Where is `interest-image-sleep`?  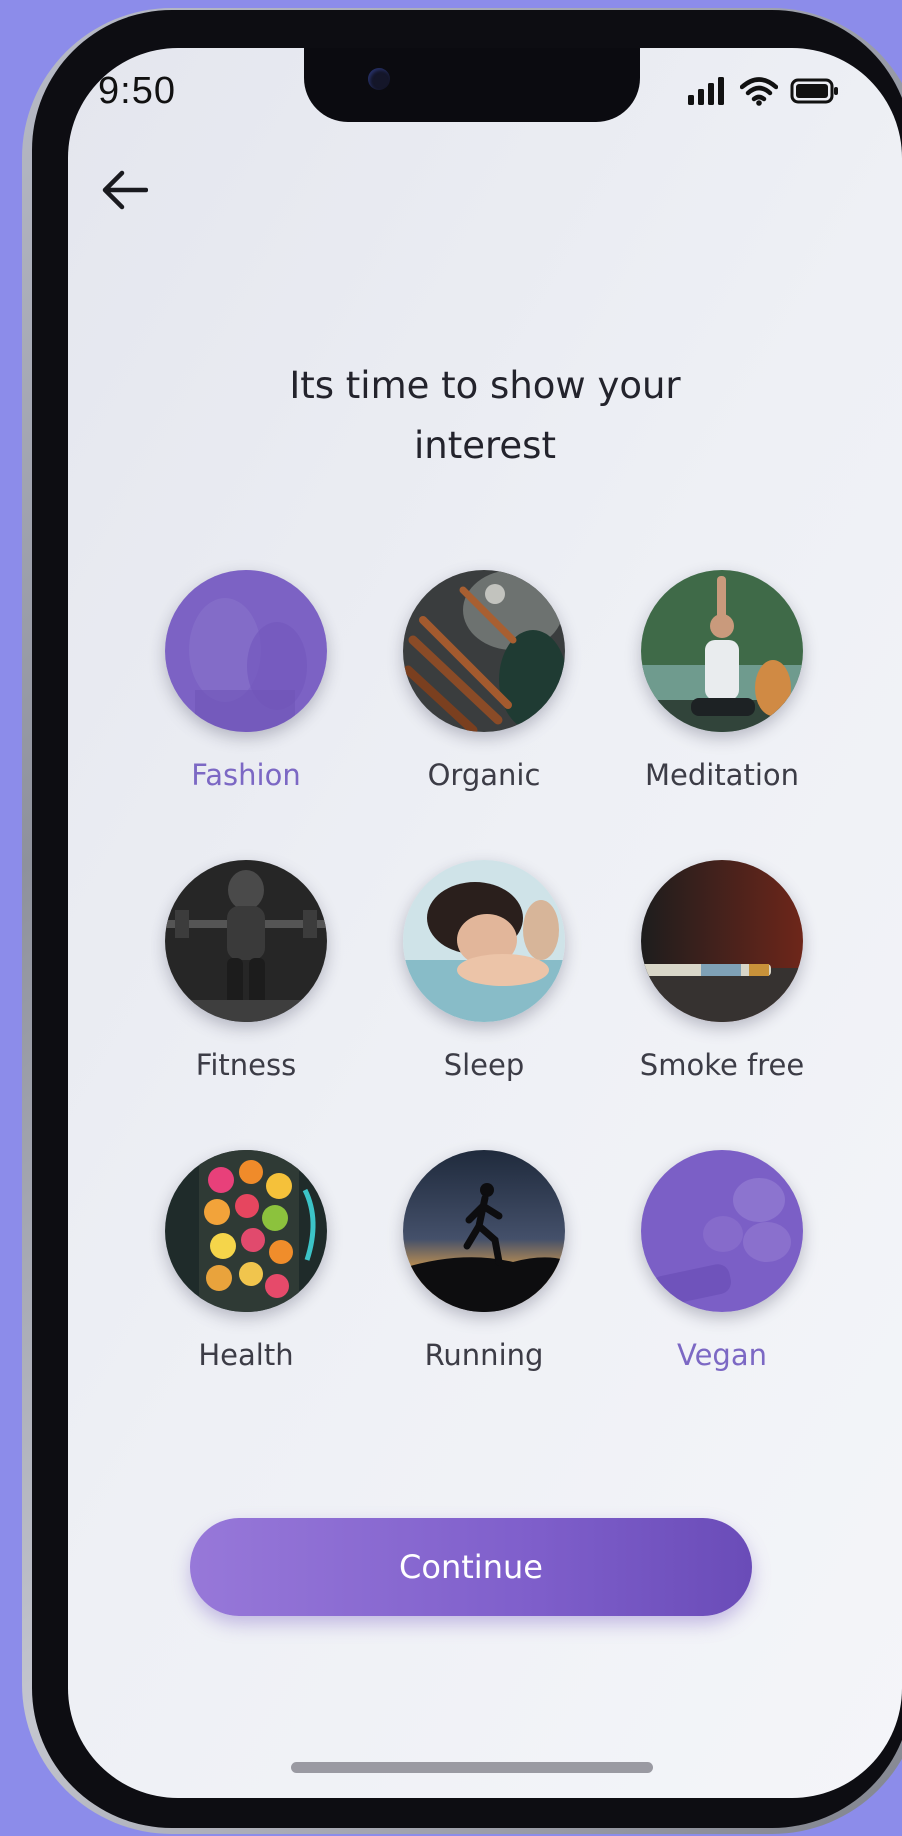 interest-image-sleep is located at coordinates (484, 941).